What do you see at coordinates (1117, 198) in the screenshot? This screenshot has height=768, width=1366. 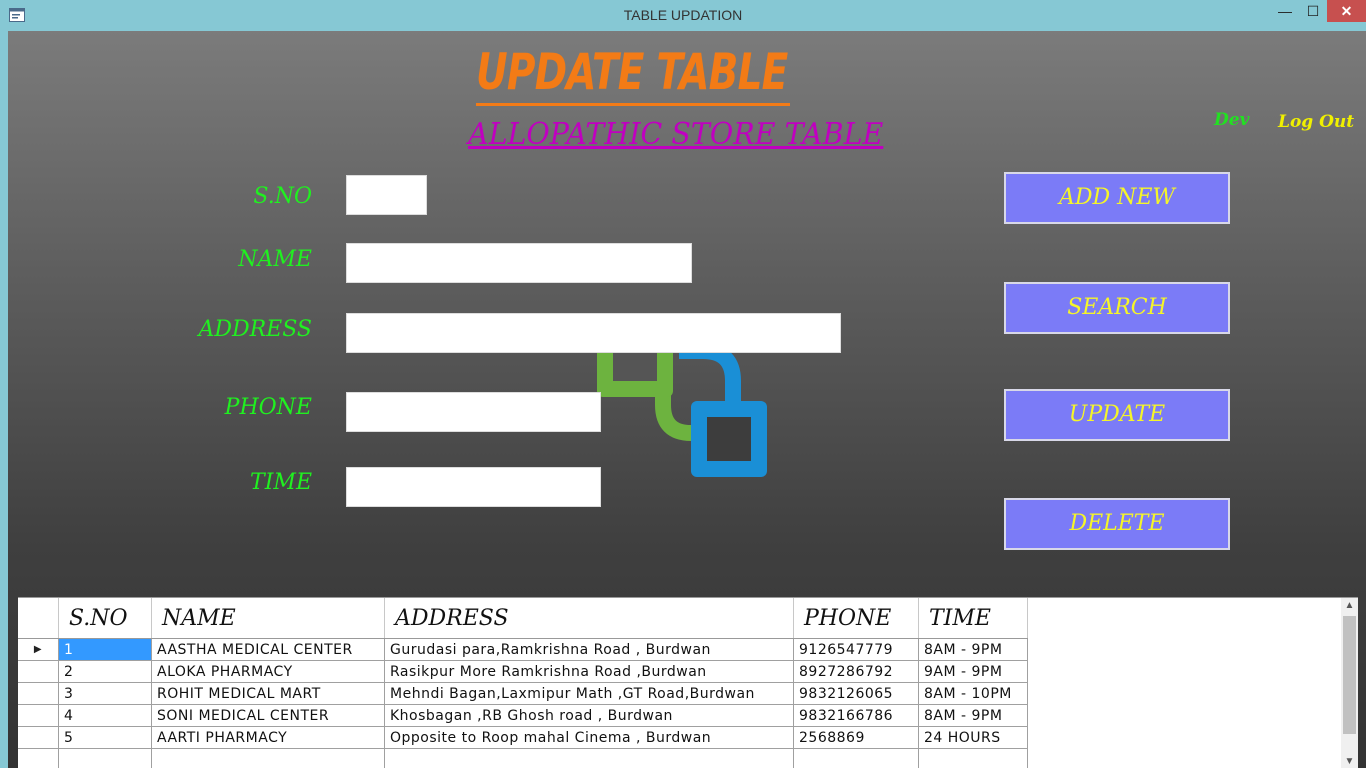 I see `add-new-button: ADD NEW` at bounding box center [1117, 198].